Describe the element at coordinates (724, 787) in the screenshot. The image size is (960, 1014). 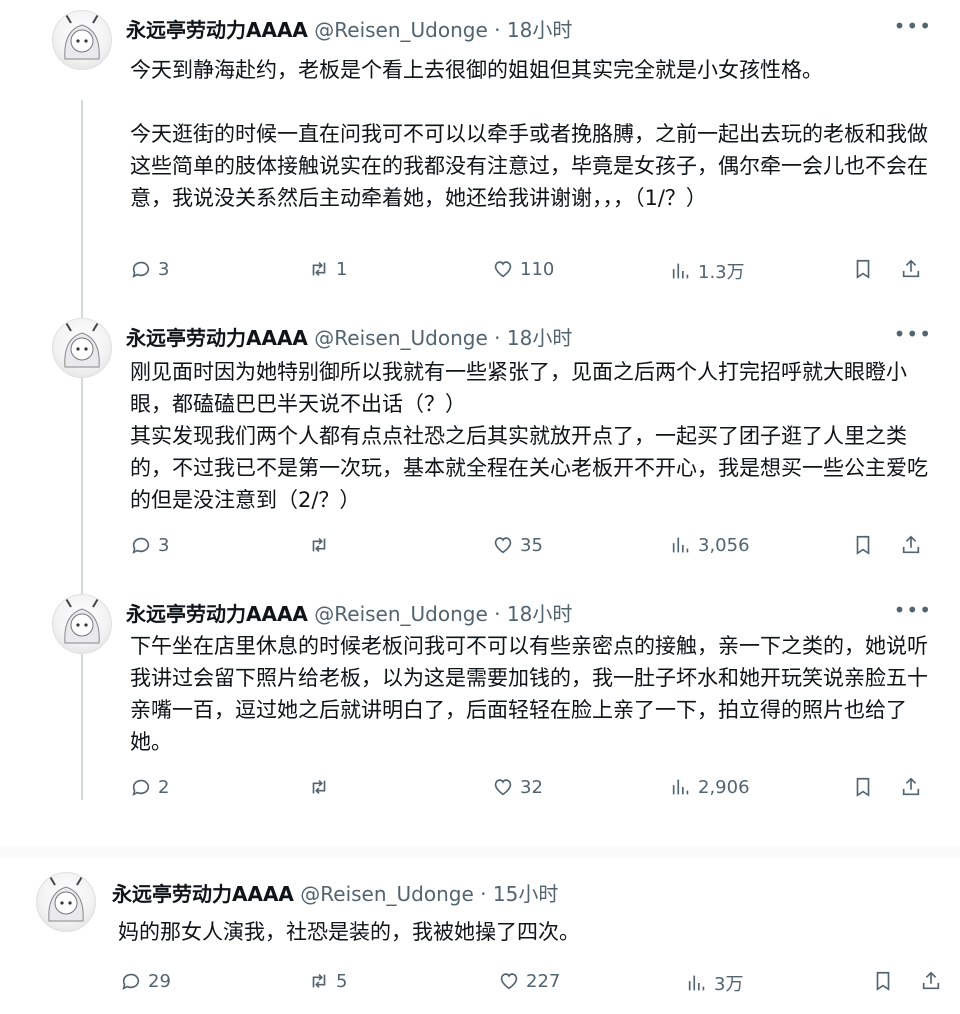
I see `view-count: 2,906` at that location.